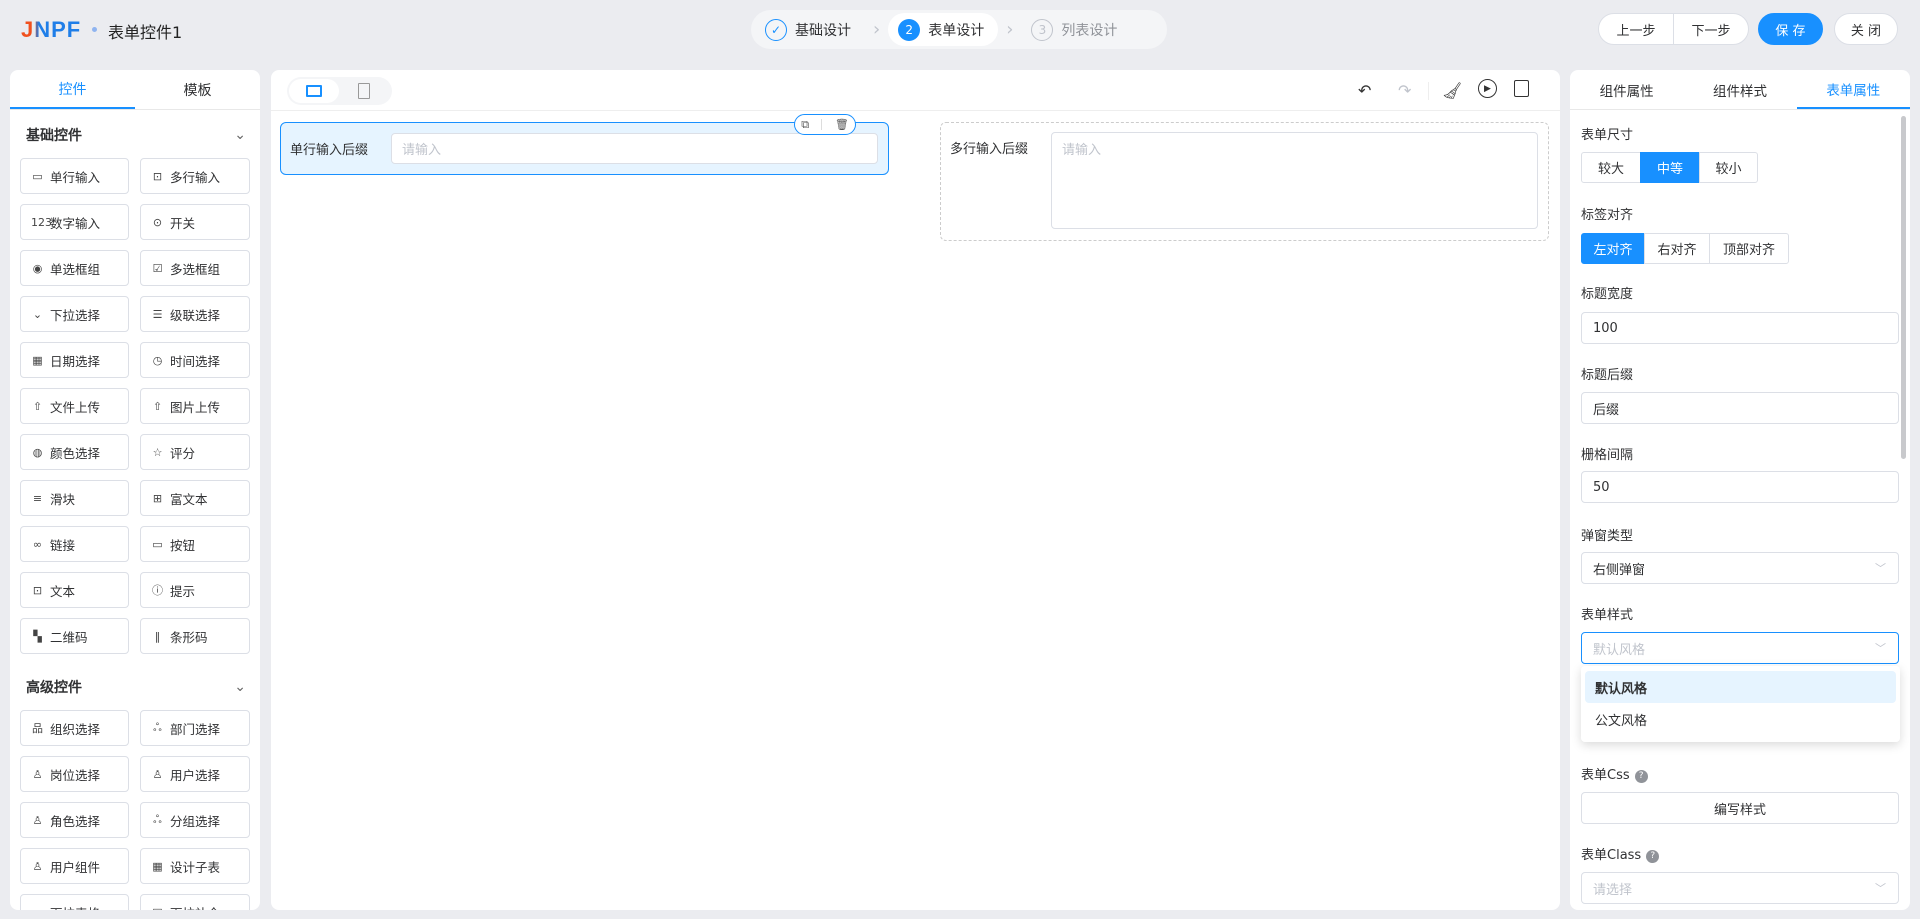 The width and height of the screenshot is (1920, 919). What do you see at coordinates (195, 544) in the screenshot?
I see `component-button: ▭ 按钮` at bounding box center [195, 544].